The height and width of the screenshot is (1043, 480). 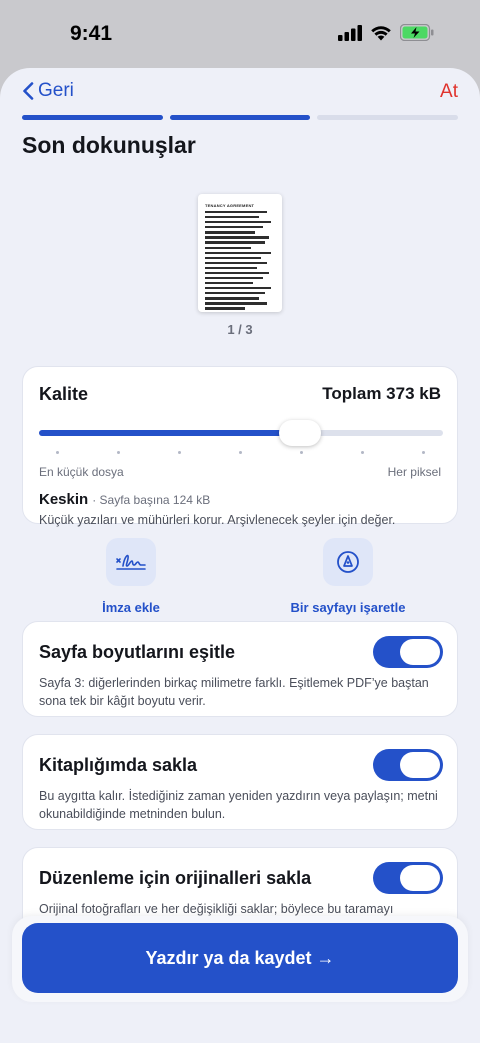 I want to click on quality-slider, so click(x=241, y=433).